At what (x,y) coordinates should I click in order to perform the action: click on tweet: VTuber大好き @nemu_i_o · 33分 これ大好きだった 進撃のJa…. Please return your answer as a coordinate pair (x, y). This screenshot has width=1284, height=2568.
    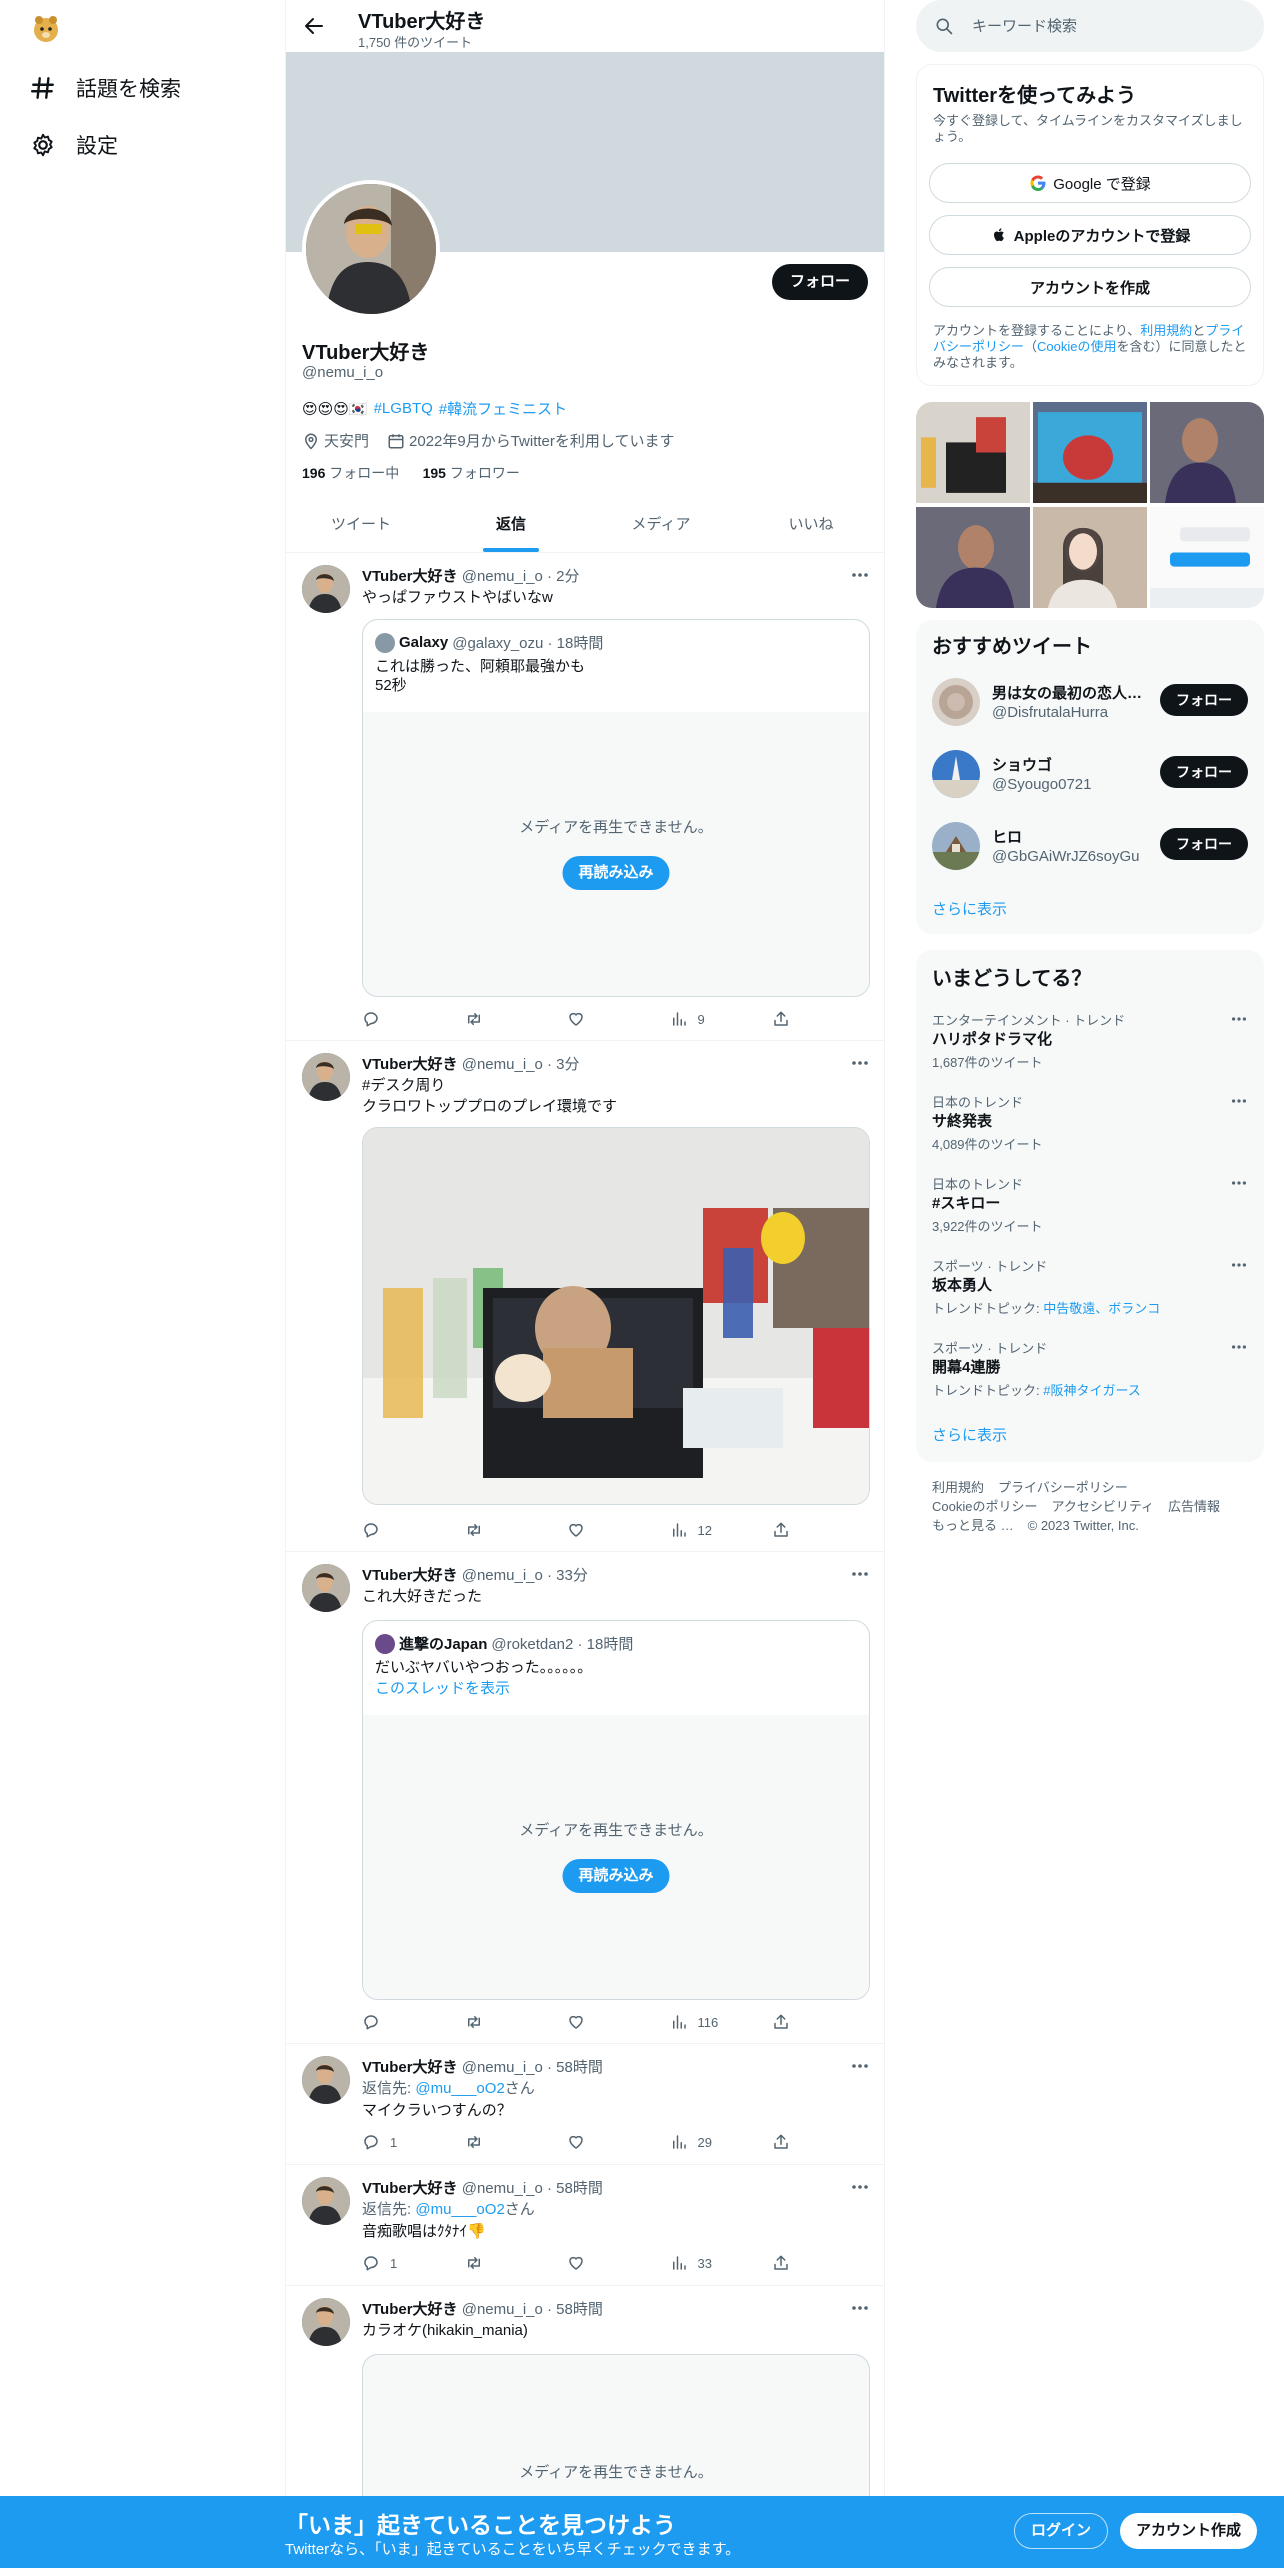
    Looking at the image, I should click on (585, 1798).